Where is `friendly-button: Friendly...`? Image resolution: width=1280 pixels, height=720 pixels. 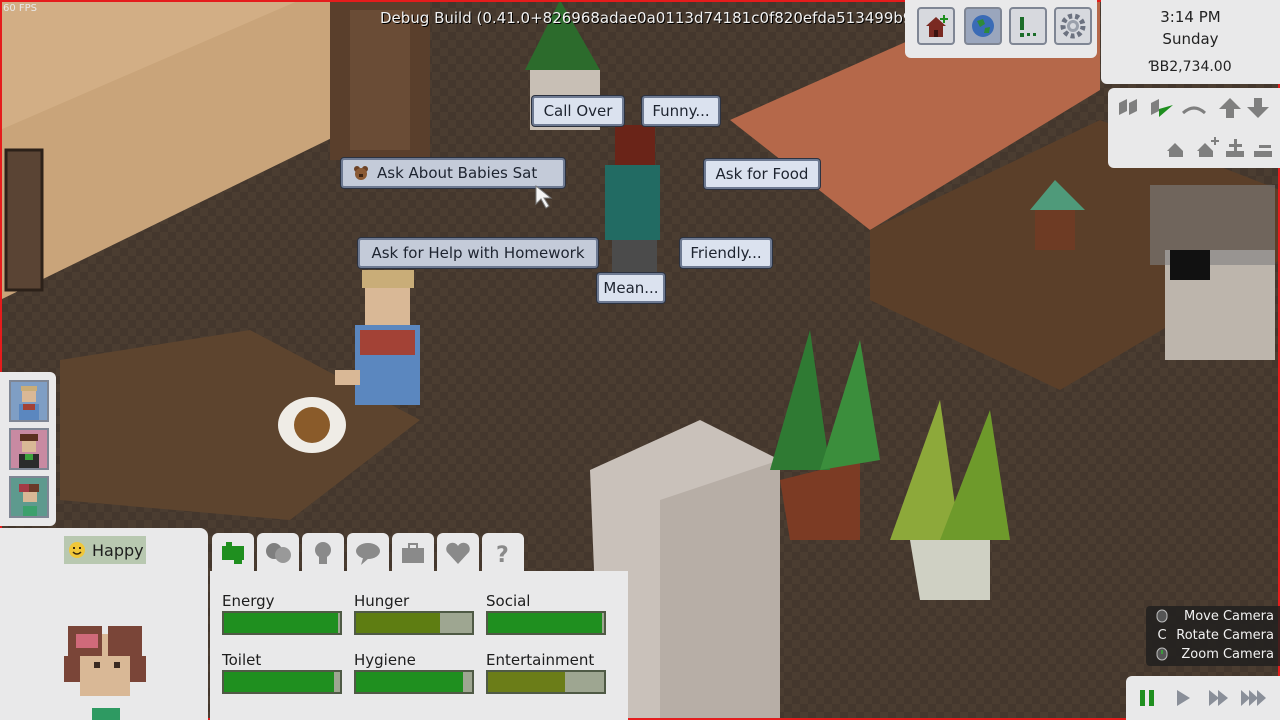 friendly-button: Friendly... is located at coordinates (726, 253).